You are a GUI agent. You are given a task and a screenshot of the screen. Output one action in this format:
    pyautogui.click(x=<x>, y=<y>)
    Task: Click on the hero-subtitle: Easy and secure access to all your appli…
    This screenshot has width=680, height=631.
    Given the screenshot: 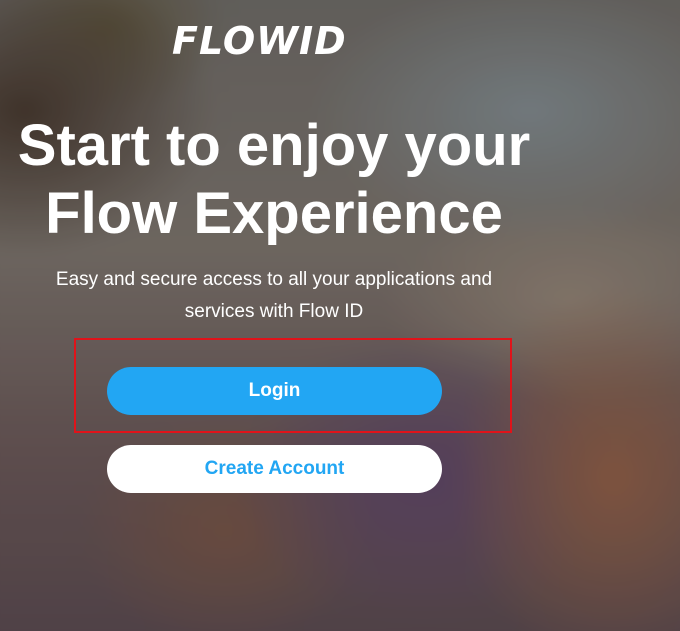 What is the action you would take?
    pyautogui.click(x=274, y=296)
    